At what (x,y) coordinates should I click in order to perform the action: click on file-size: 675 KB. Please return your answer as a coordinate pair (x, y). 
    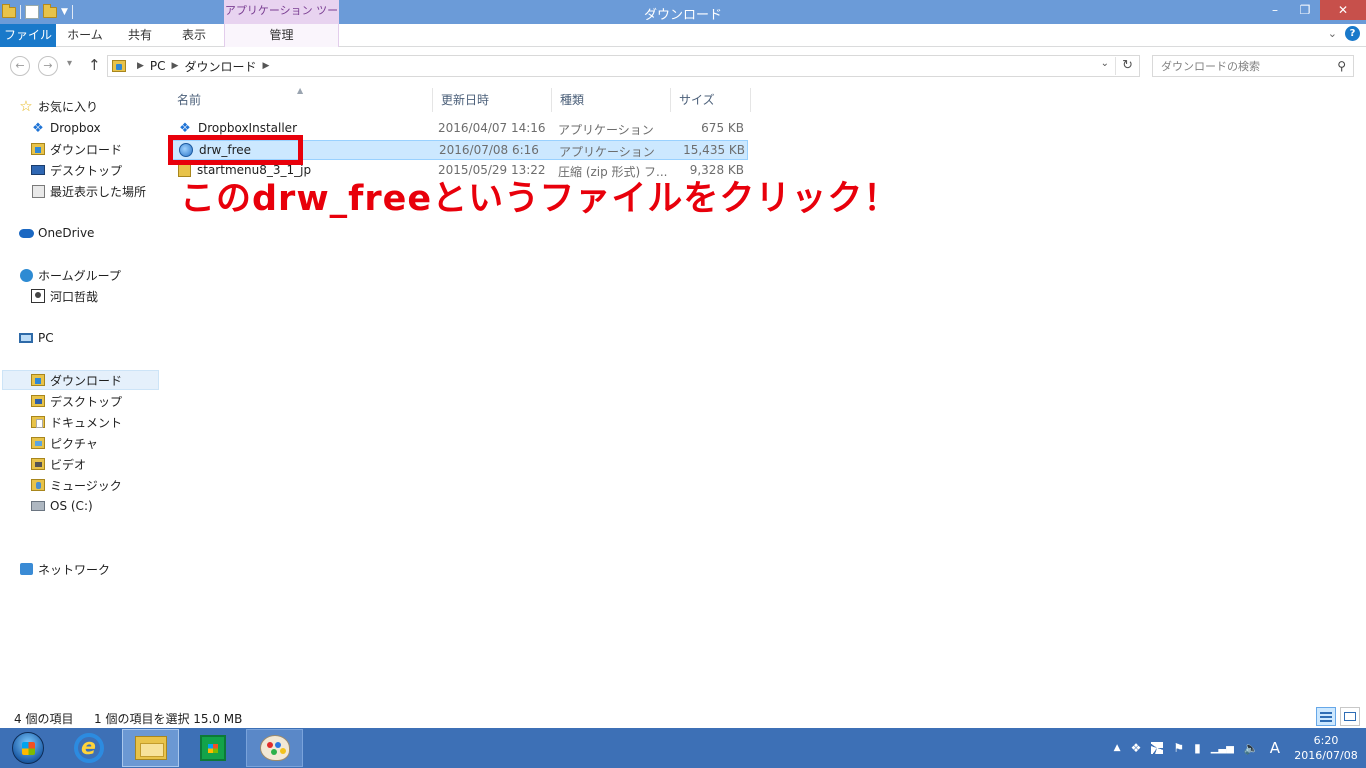
    Looking at the image, I should click on (722, 128).